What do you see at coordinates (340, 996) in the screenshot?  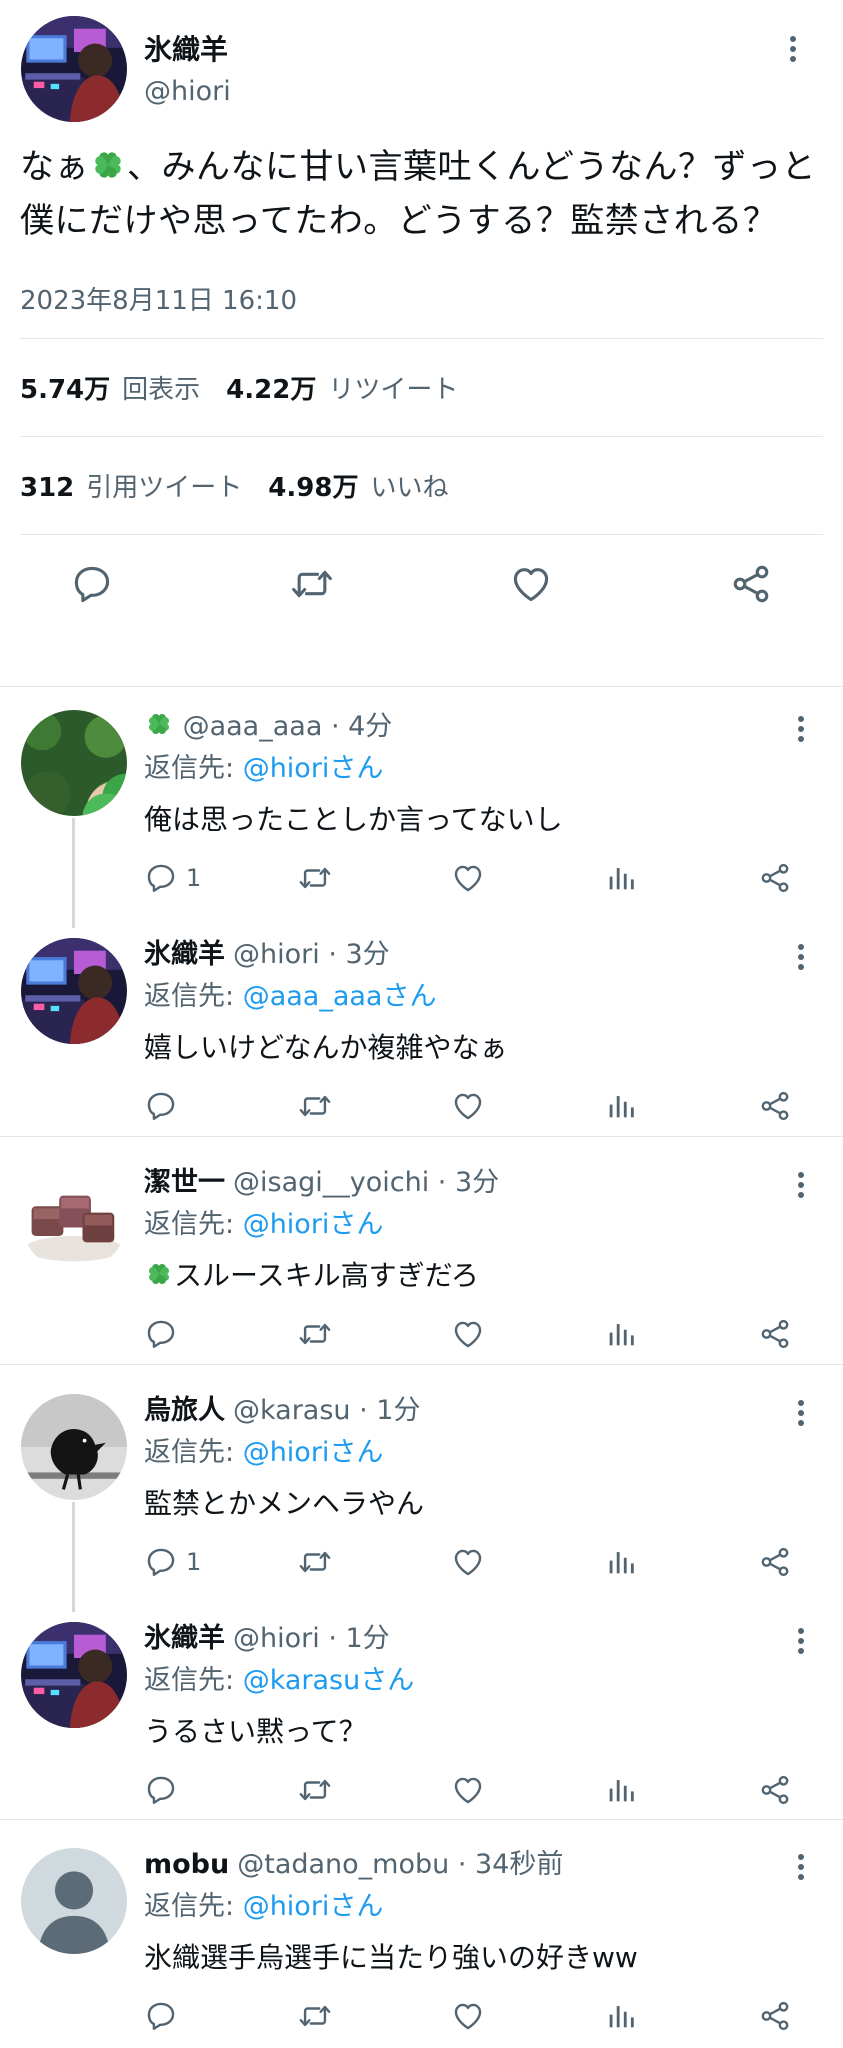 I see `reply-to-mention: @aaa_aaaさん` at bounding box center [340, 996].